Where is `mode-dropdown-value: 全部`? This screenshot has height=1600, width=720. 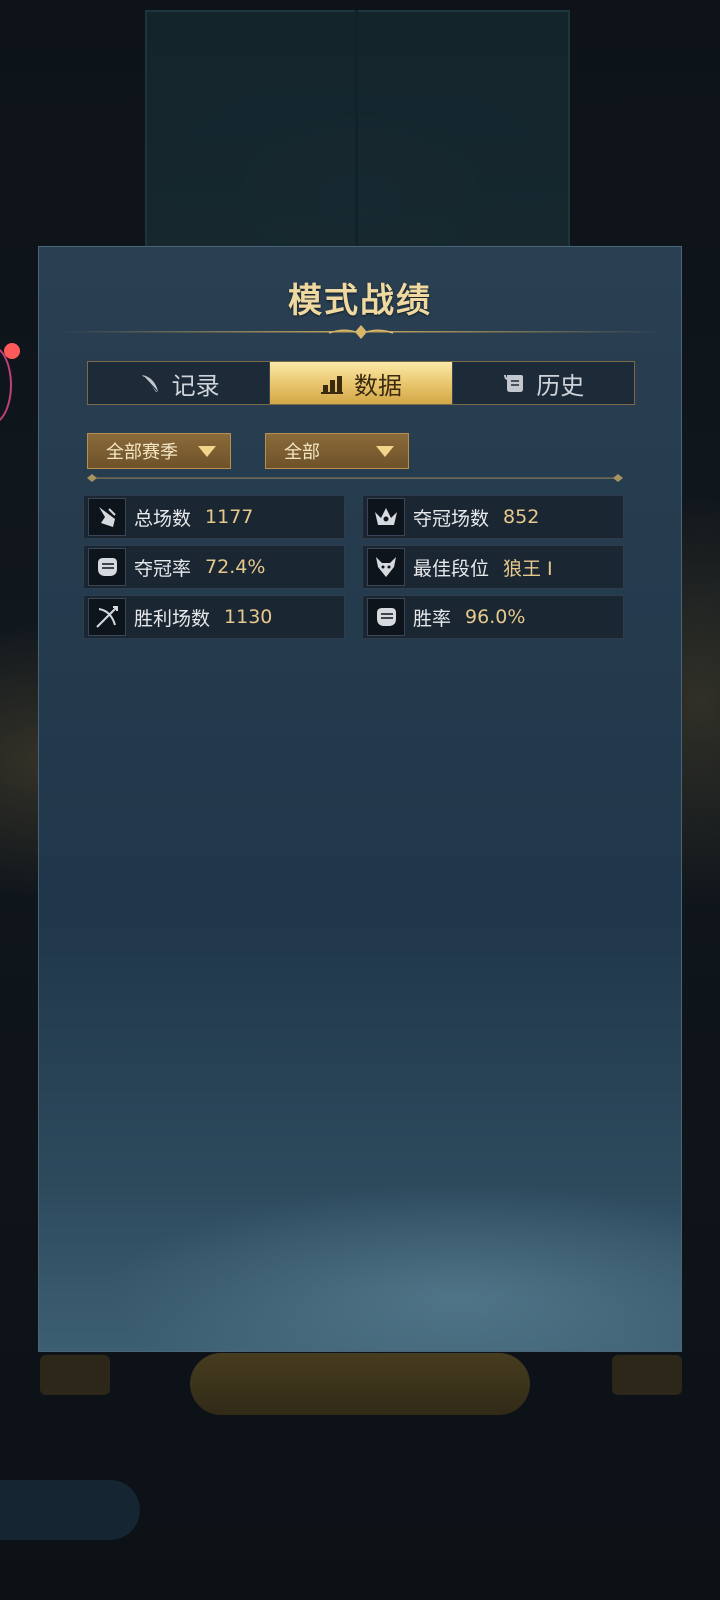 mode-dropdown-value: 全部 is located at coordinates (302, 452).